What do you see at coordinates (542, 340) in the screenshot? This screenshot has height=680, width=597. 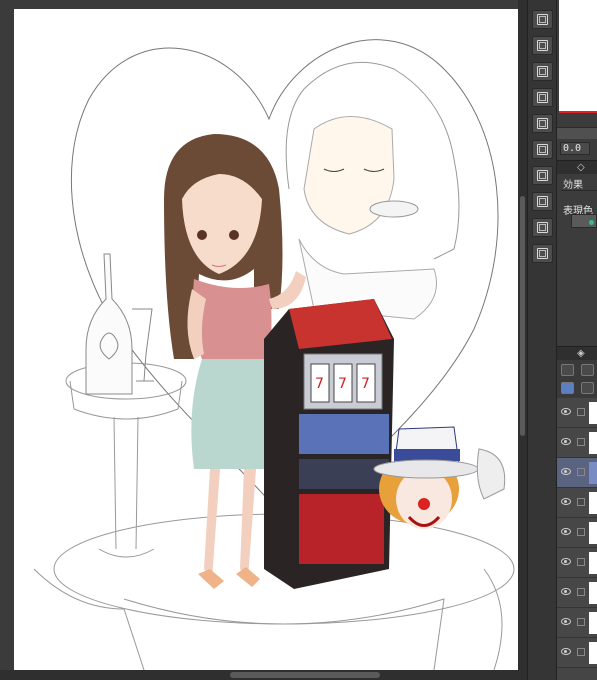 I see `command-bar` at bounding box center [542, 340].